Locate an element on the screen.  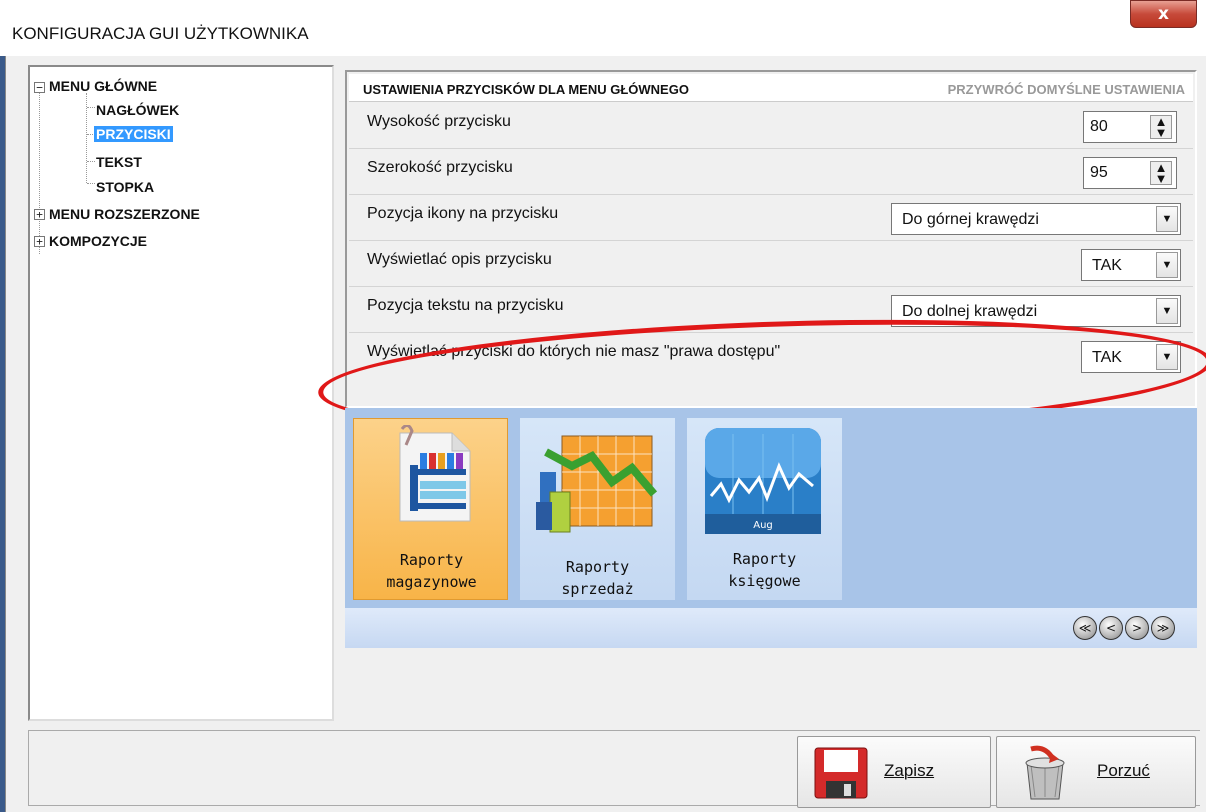
floppy-disk-icon is located at coordinates (841, 773).